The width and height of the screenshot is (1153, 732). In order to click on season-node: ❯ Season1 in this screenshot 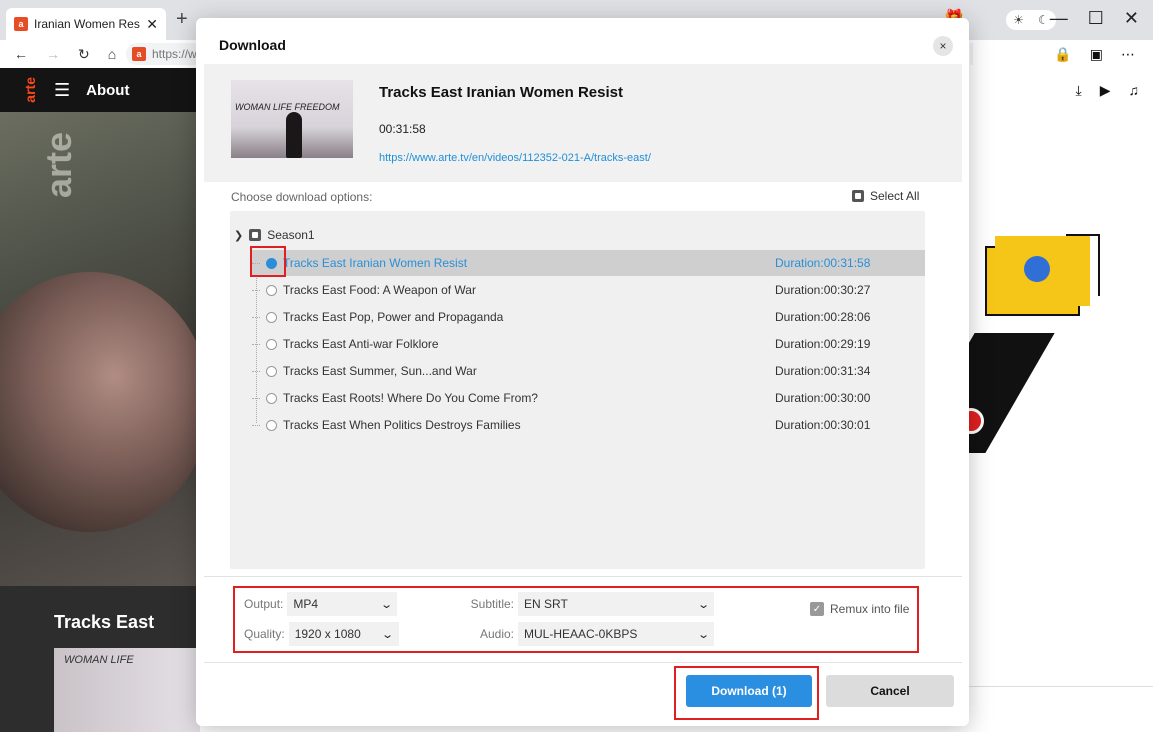, I will do `click(274, 235)`.